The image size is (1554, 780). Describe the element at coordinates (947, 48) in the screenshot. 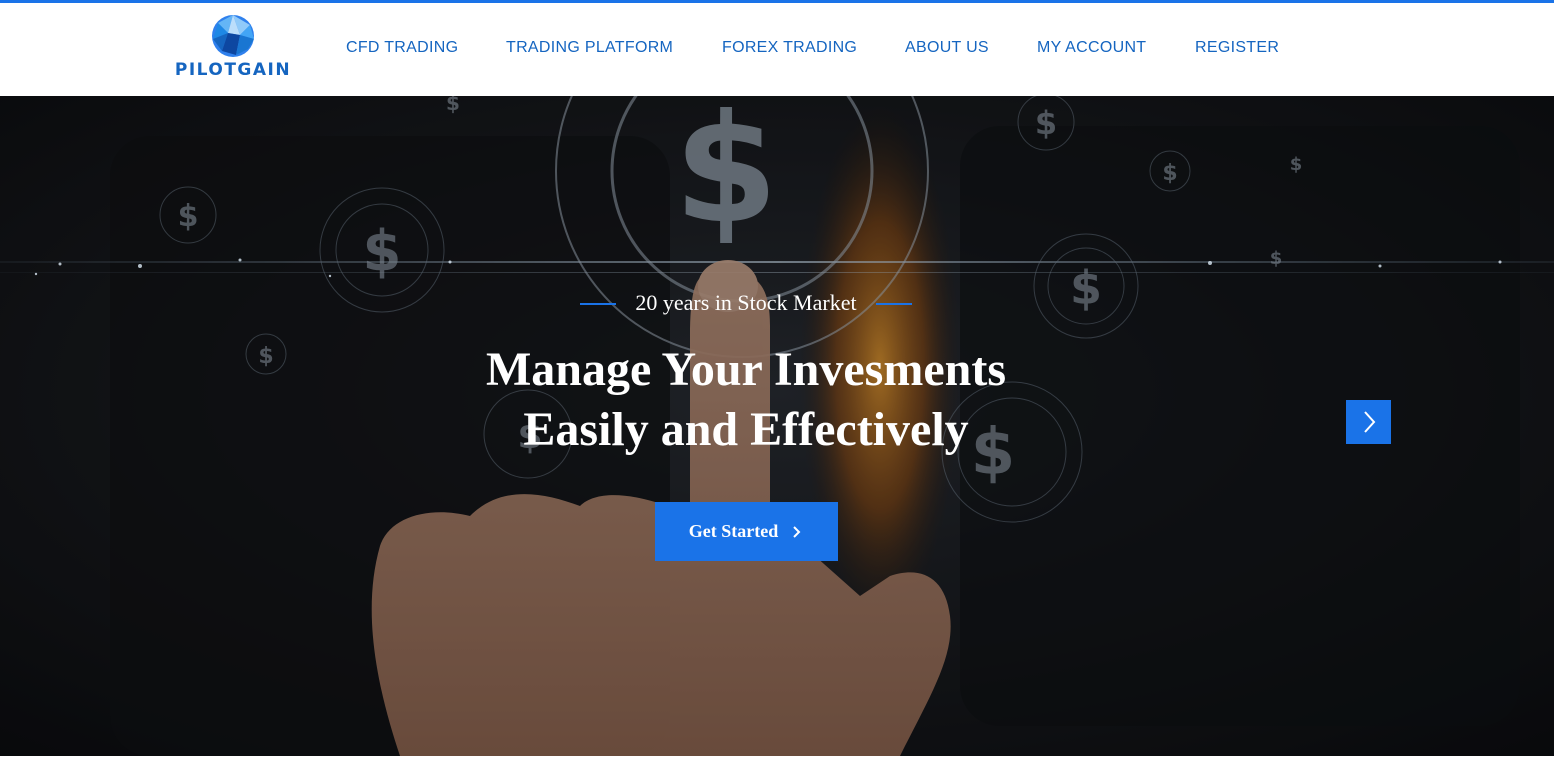

I see `nav-item-about-us: ABOUT US` at that location.